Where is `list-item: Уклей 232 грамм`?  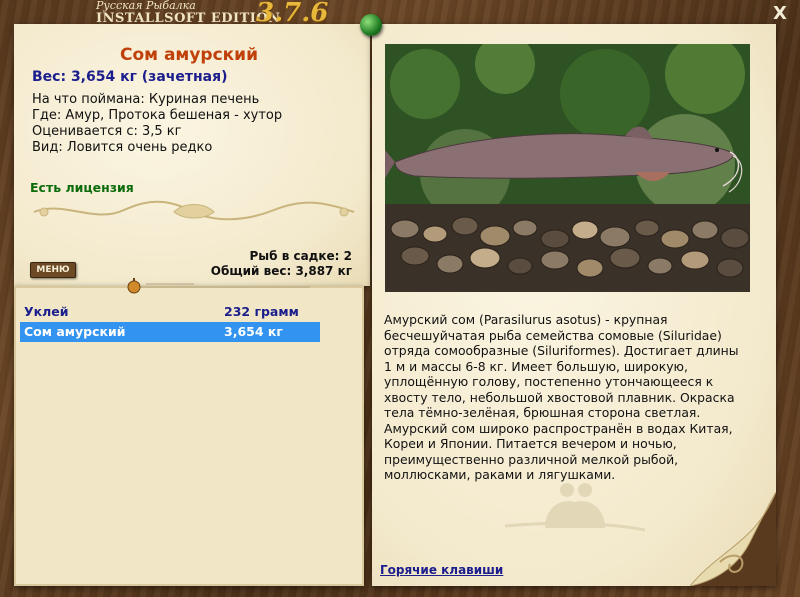
list-item: Уклей 232 грамм is located at coordinates (170, 312).